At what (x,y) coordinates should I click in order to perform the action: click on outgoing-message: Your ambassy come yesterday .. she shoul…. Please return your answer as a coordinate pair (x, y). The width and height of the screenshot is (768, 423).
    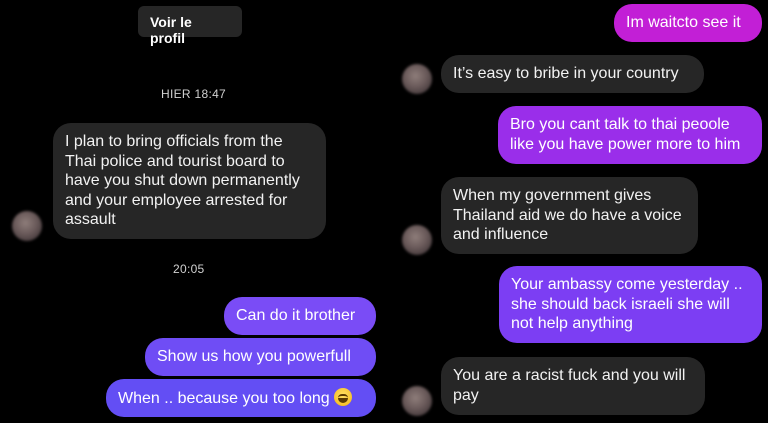
    Looking at the image, I should click on (630, 304).